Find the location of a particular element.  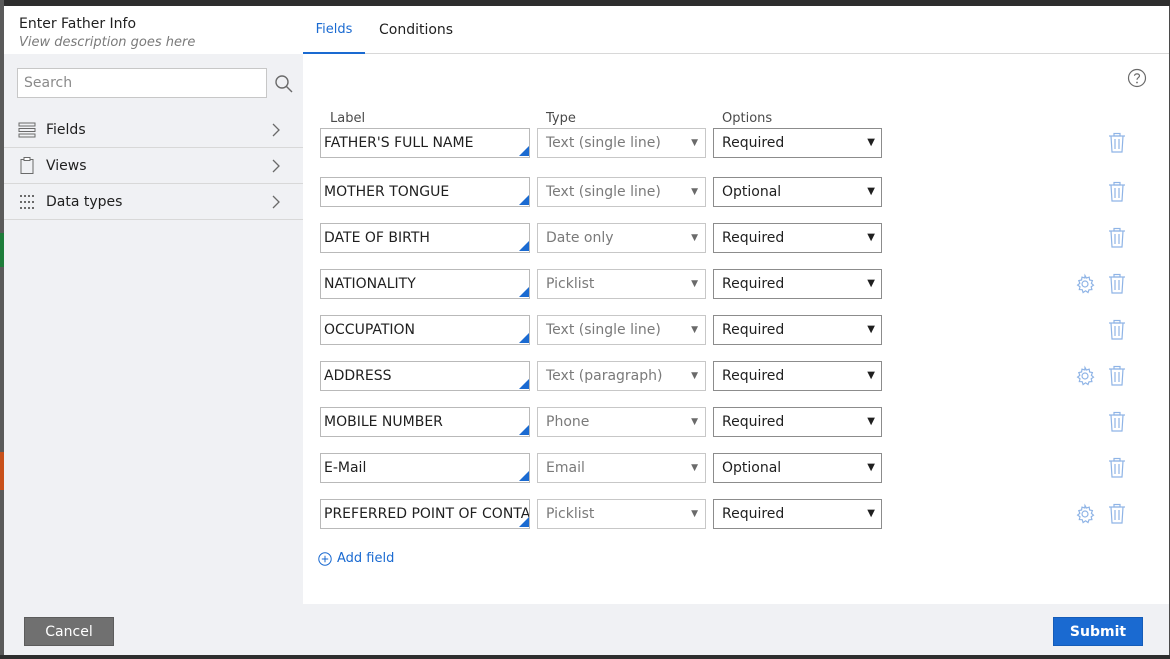

field-type-select: Email ▼ is located at coordinates (621, 468).